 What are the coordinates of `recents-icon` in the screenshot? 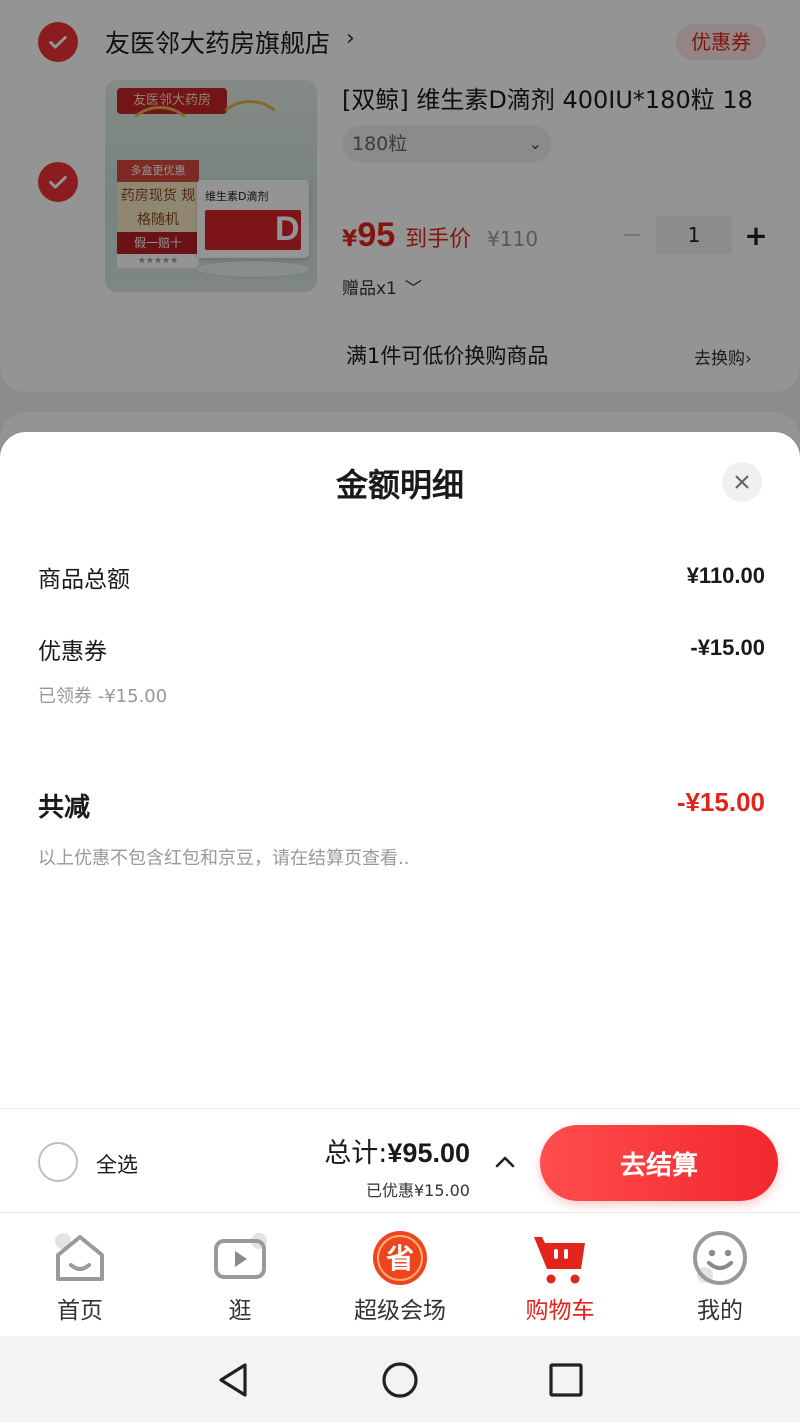 It's located at (566, 1380).